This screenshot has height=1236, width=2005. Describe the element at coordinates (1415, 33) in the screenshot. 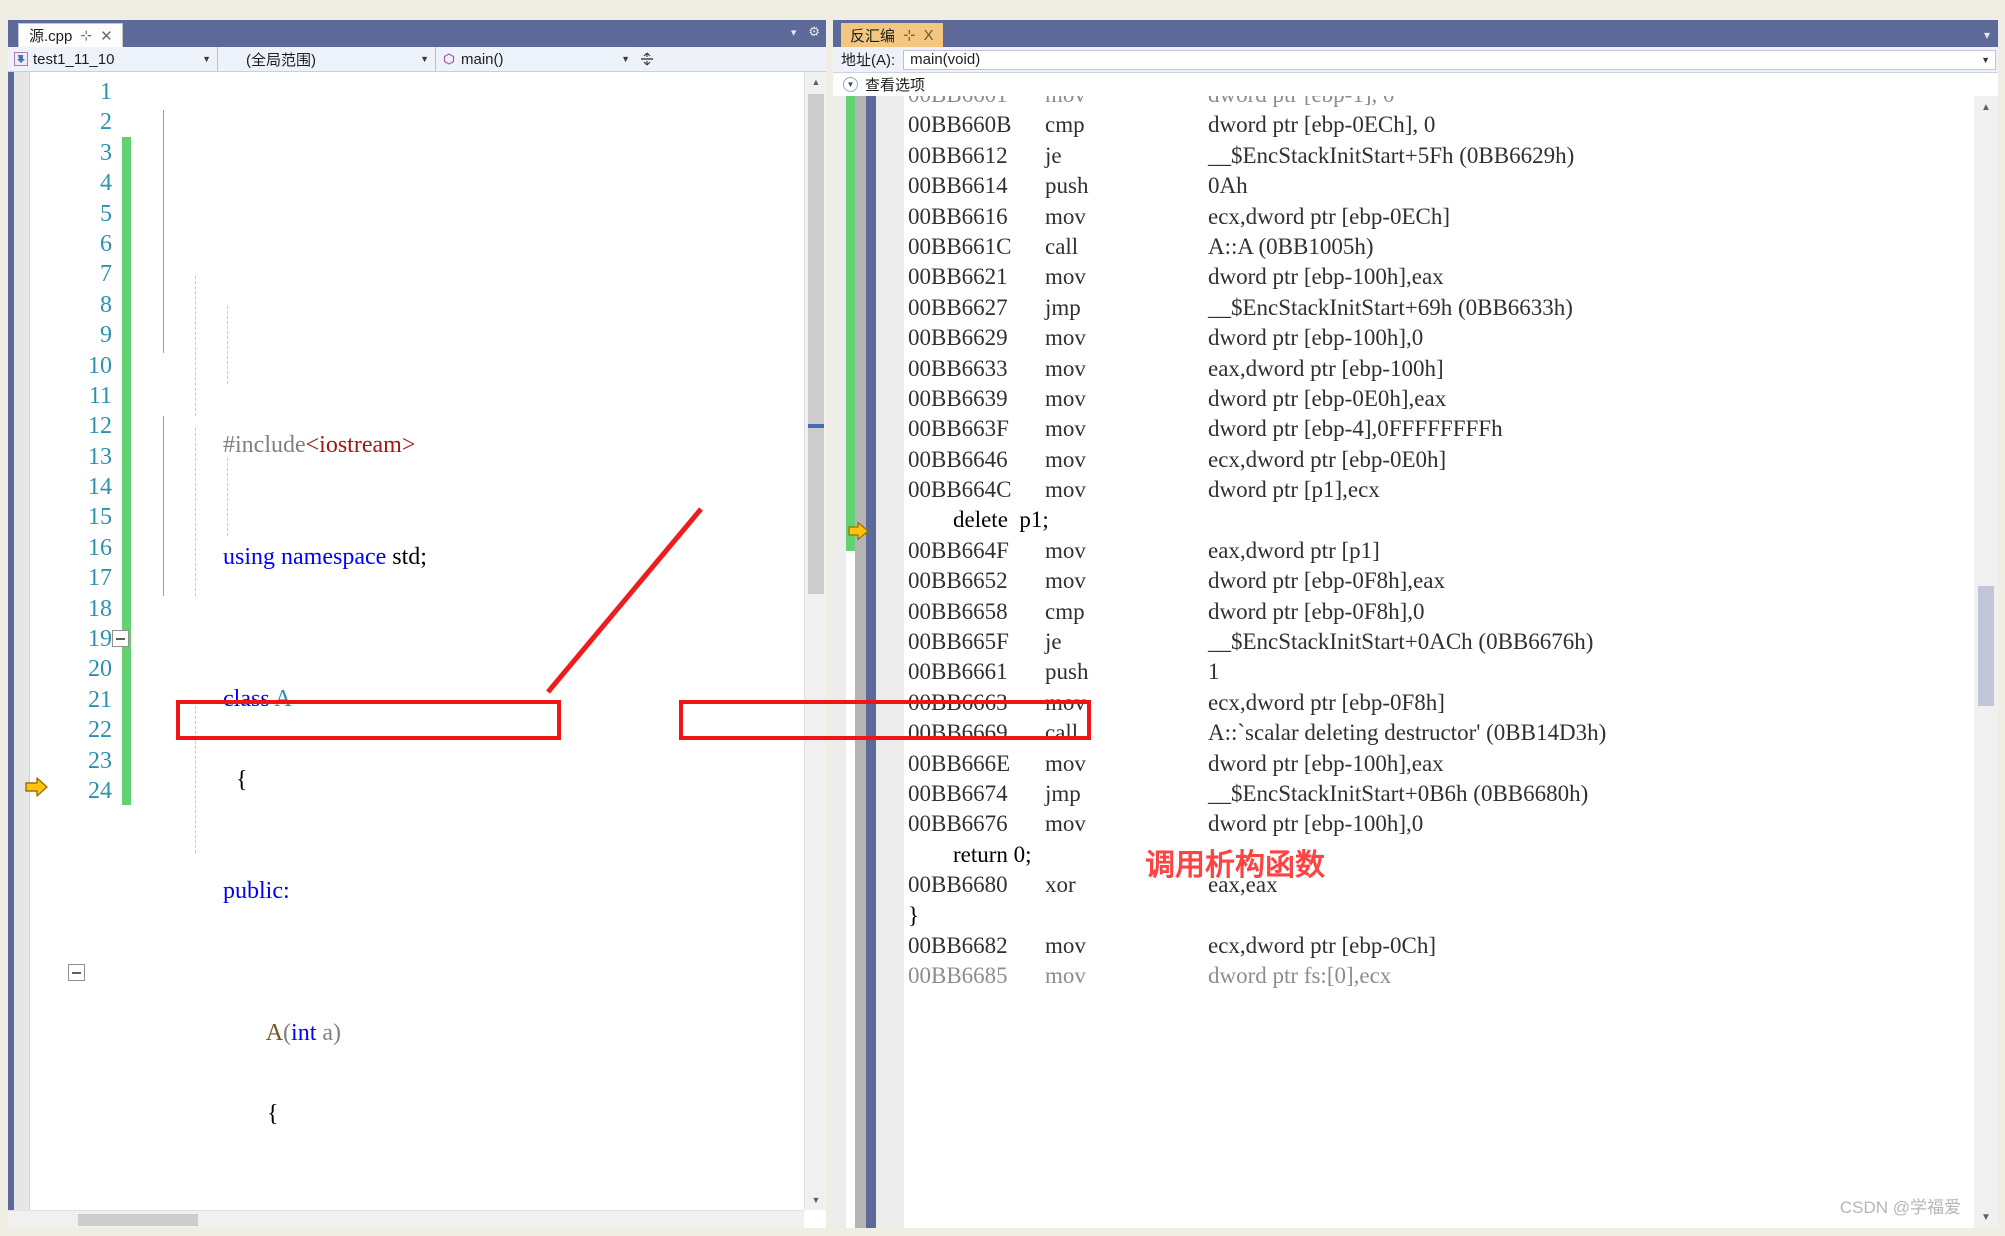

I see `disassembly-tabstrip: 反汇编 ⊹ X ▾` at that location.